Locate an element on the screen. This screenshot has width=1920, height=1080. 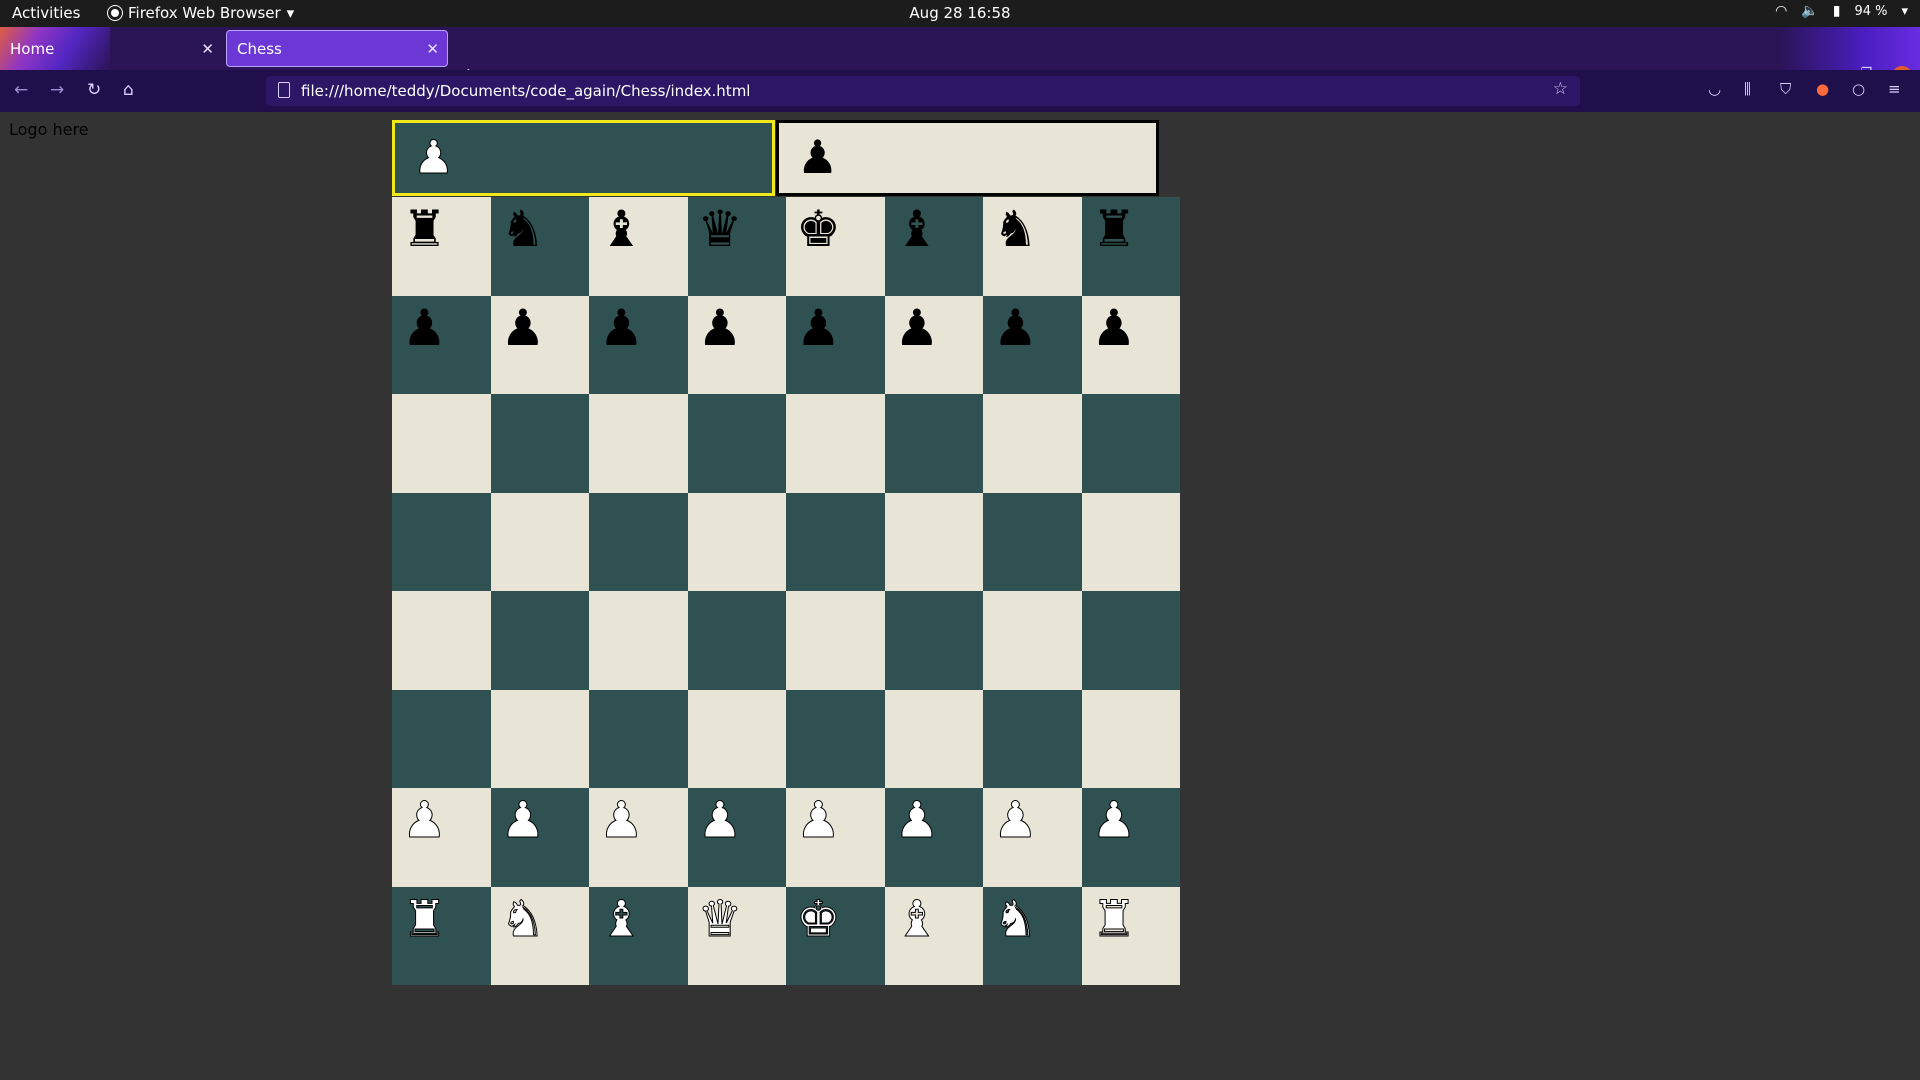
square-a6 is located at coordinates (441, 443).